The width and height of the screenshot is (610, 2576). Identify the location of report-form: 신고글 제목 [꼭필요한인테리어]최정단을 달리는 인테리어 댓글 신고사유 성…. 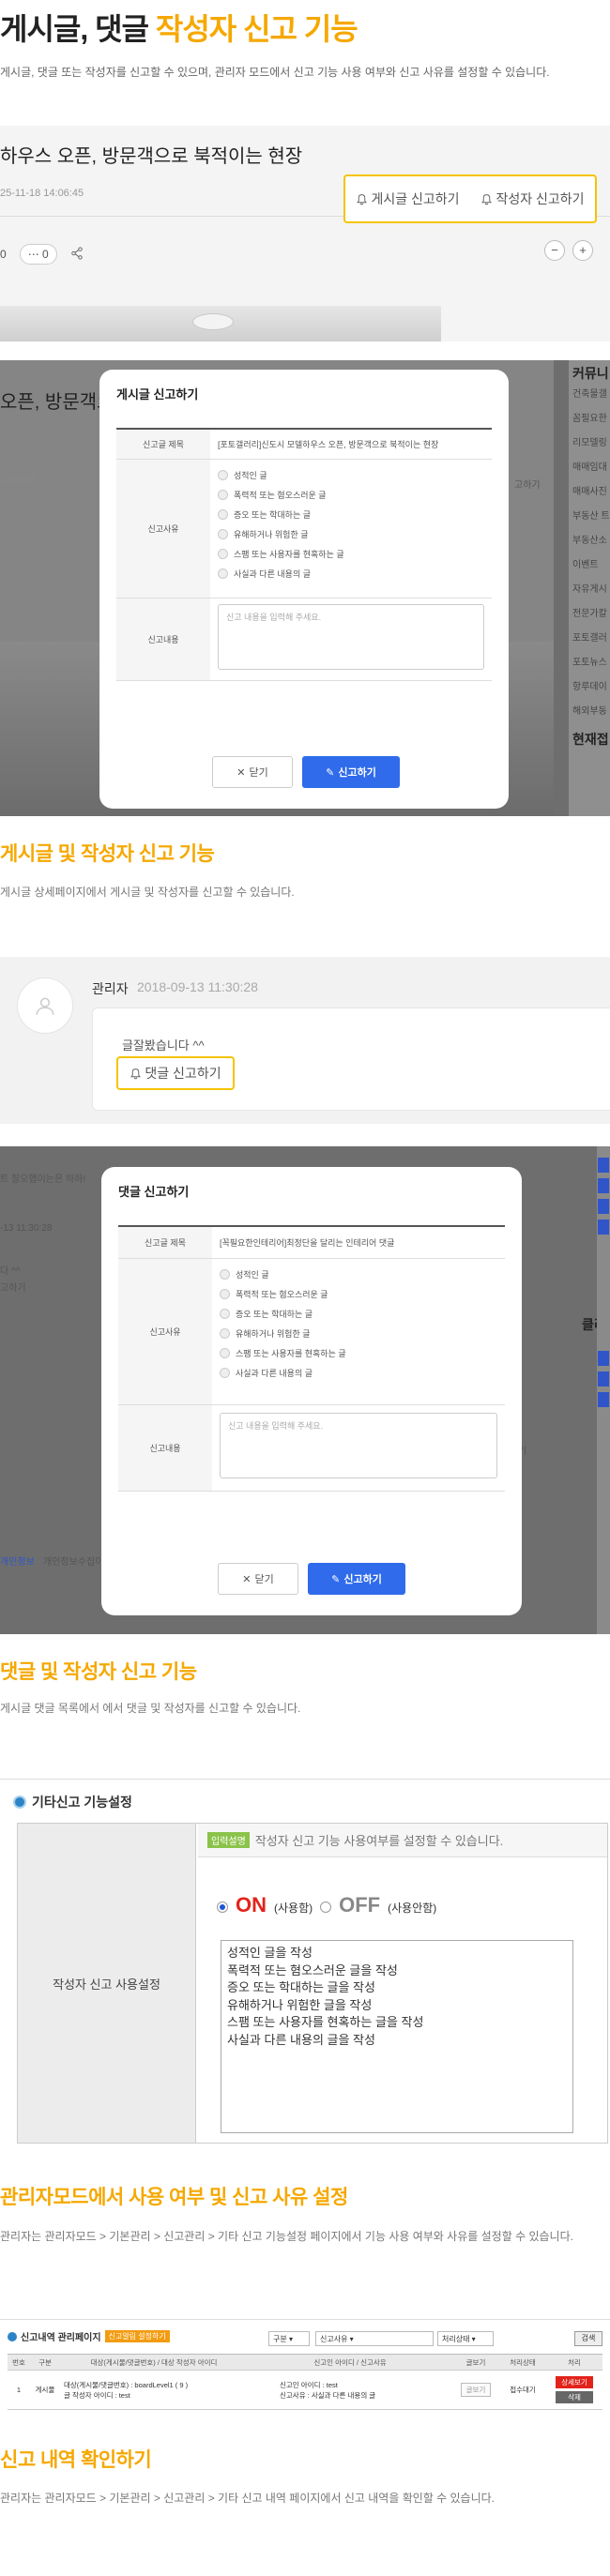
(311, 1358).